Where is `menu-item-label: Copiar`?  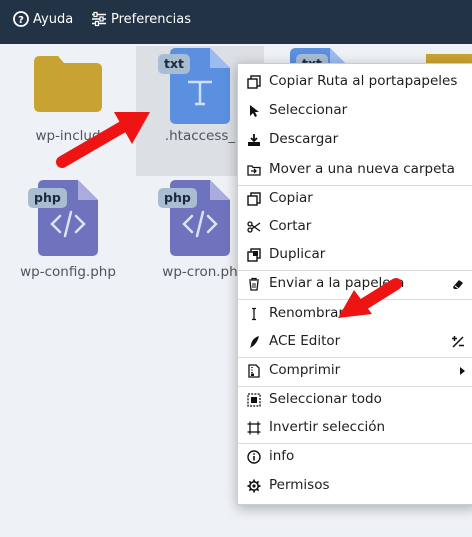
menu-item-label: Copiar is located at coordinates (291, 198).